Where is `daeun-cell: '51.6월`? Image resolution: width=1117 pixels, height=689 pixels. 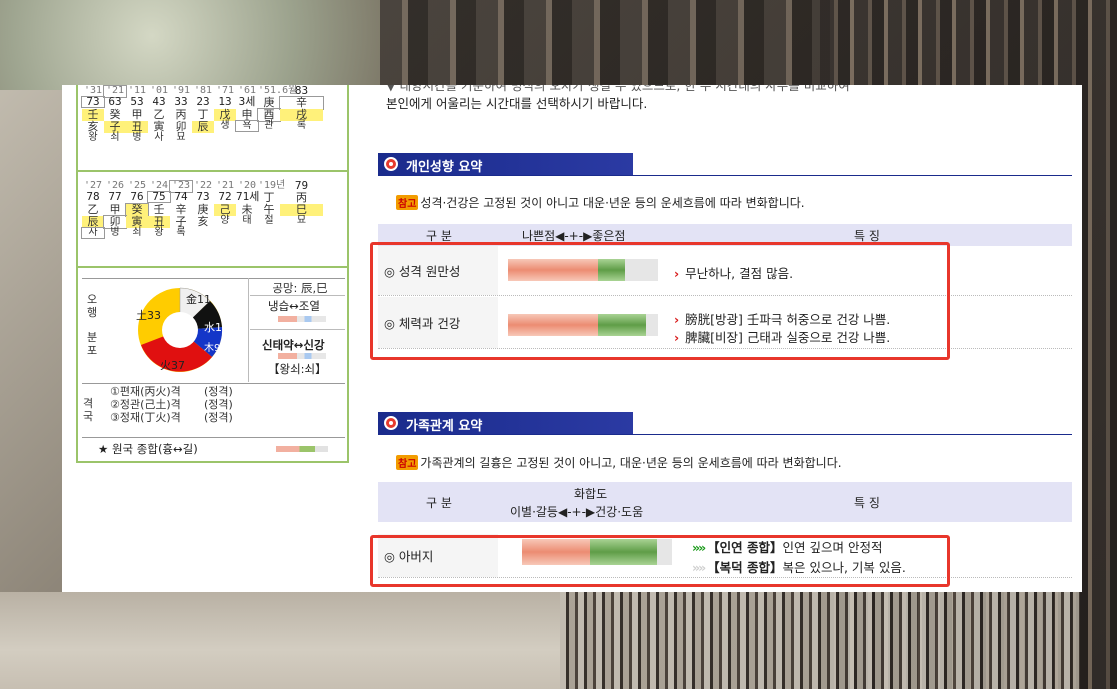 daeun-cell: '51.6월 is located at coordinates (278, 90).